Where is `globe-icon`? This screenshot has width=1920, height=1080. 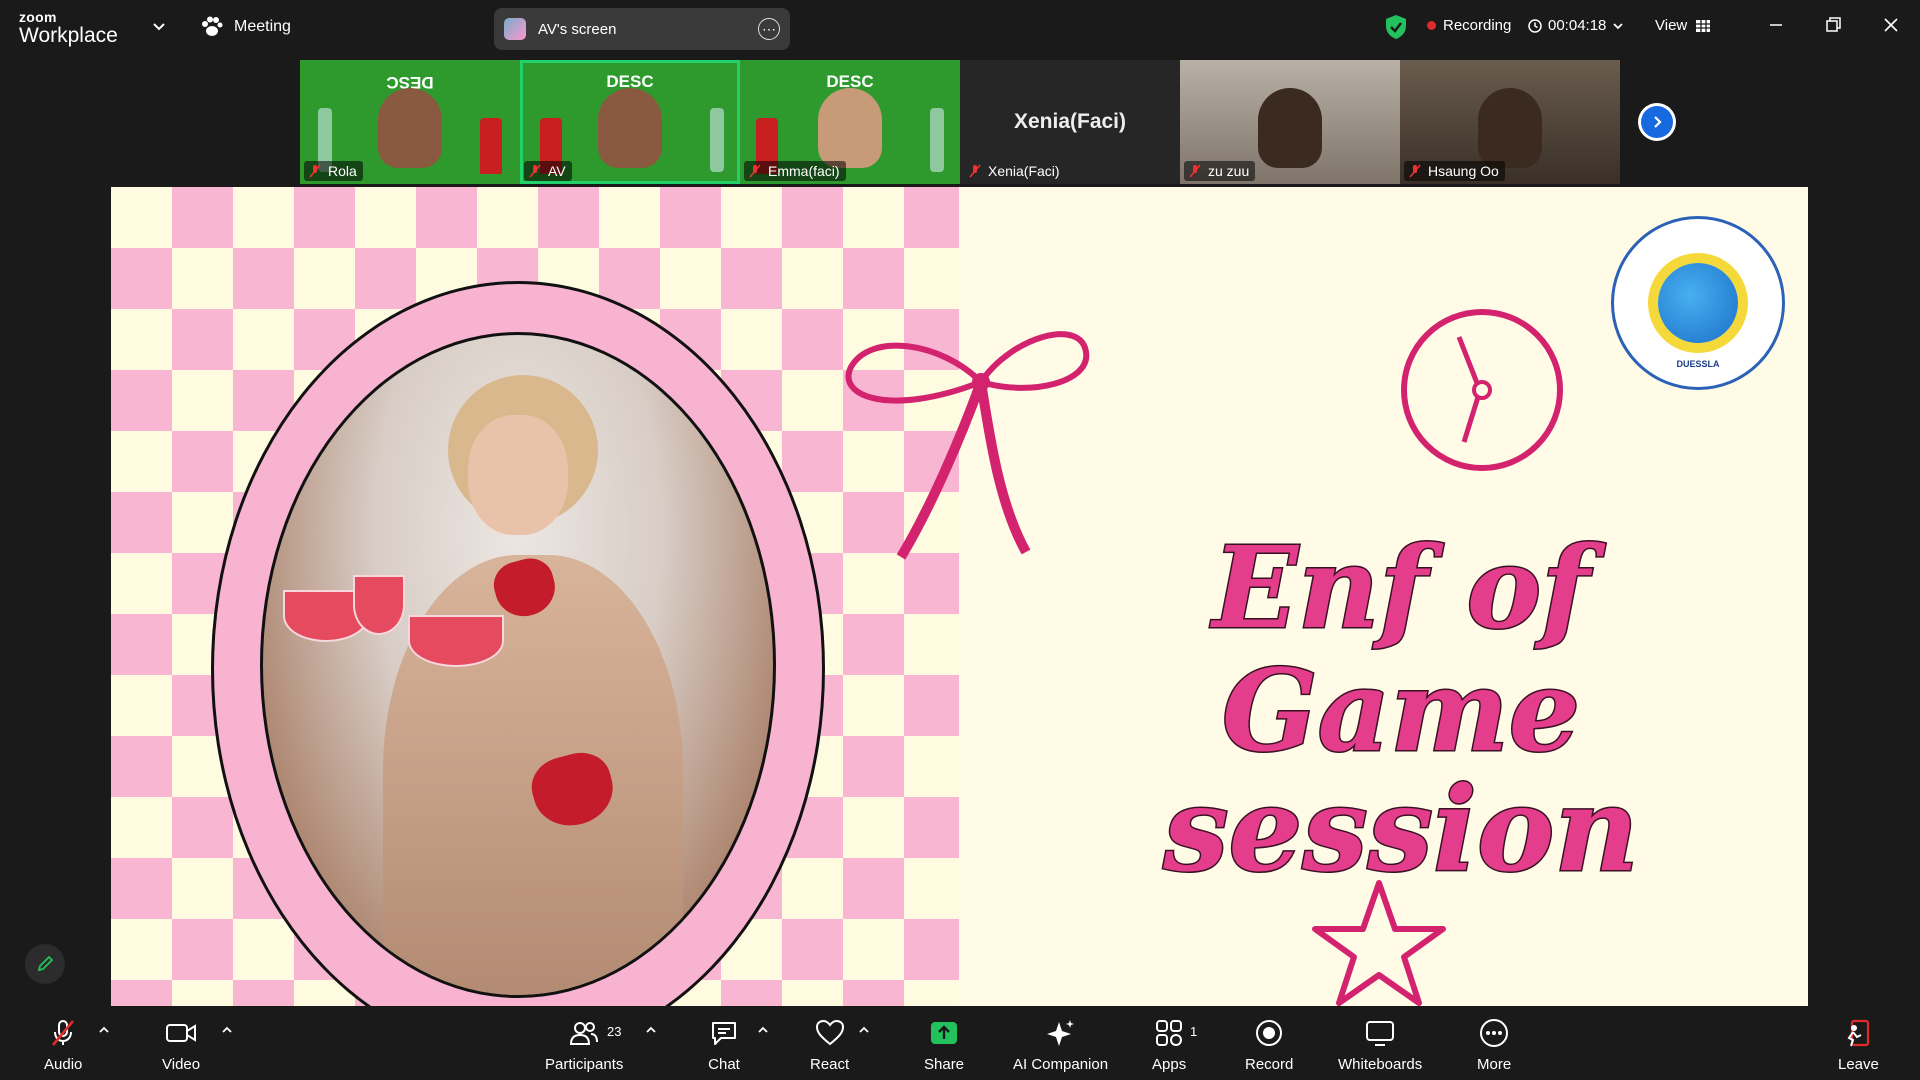 globe-icon is located at coordinates (1698, 303).